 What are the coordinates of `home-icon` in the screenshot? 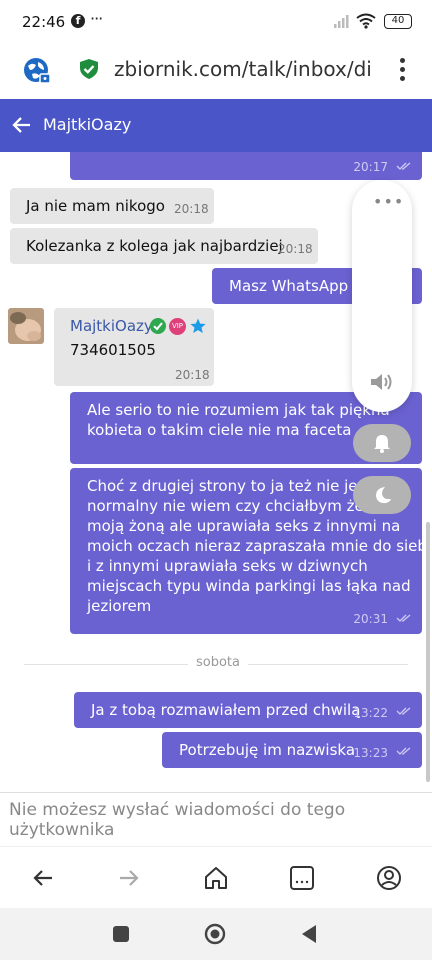 It's located at (216, 878).